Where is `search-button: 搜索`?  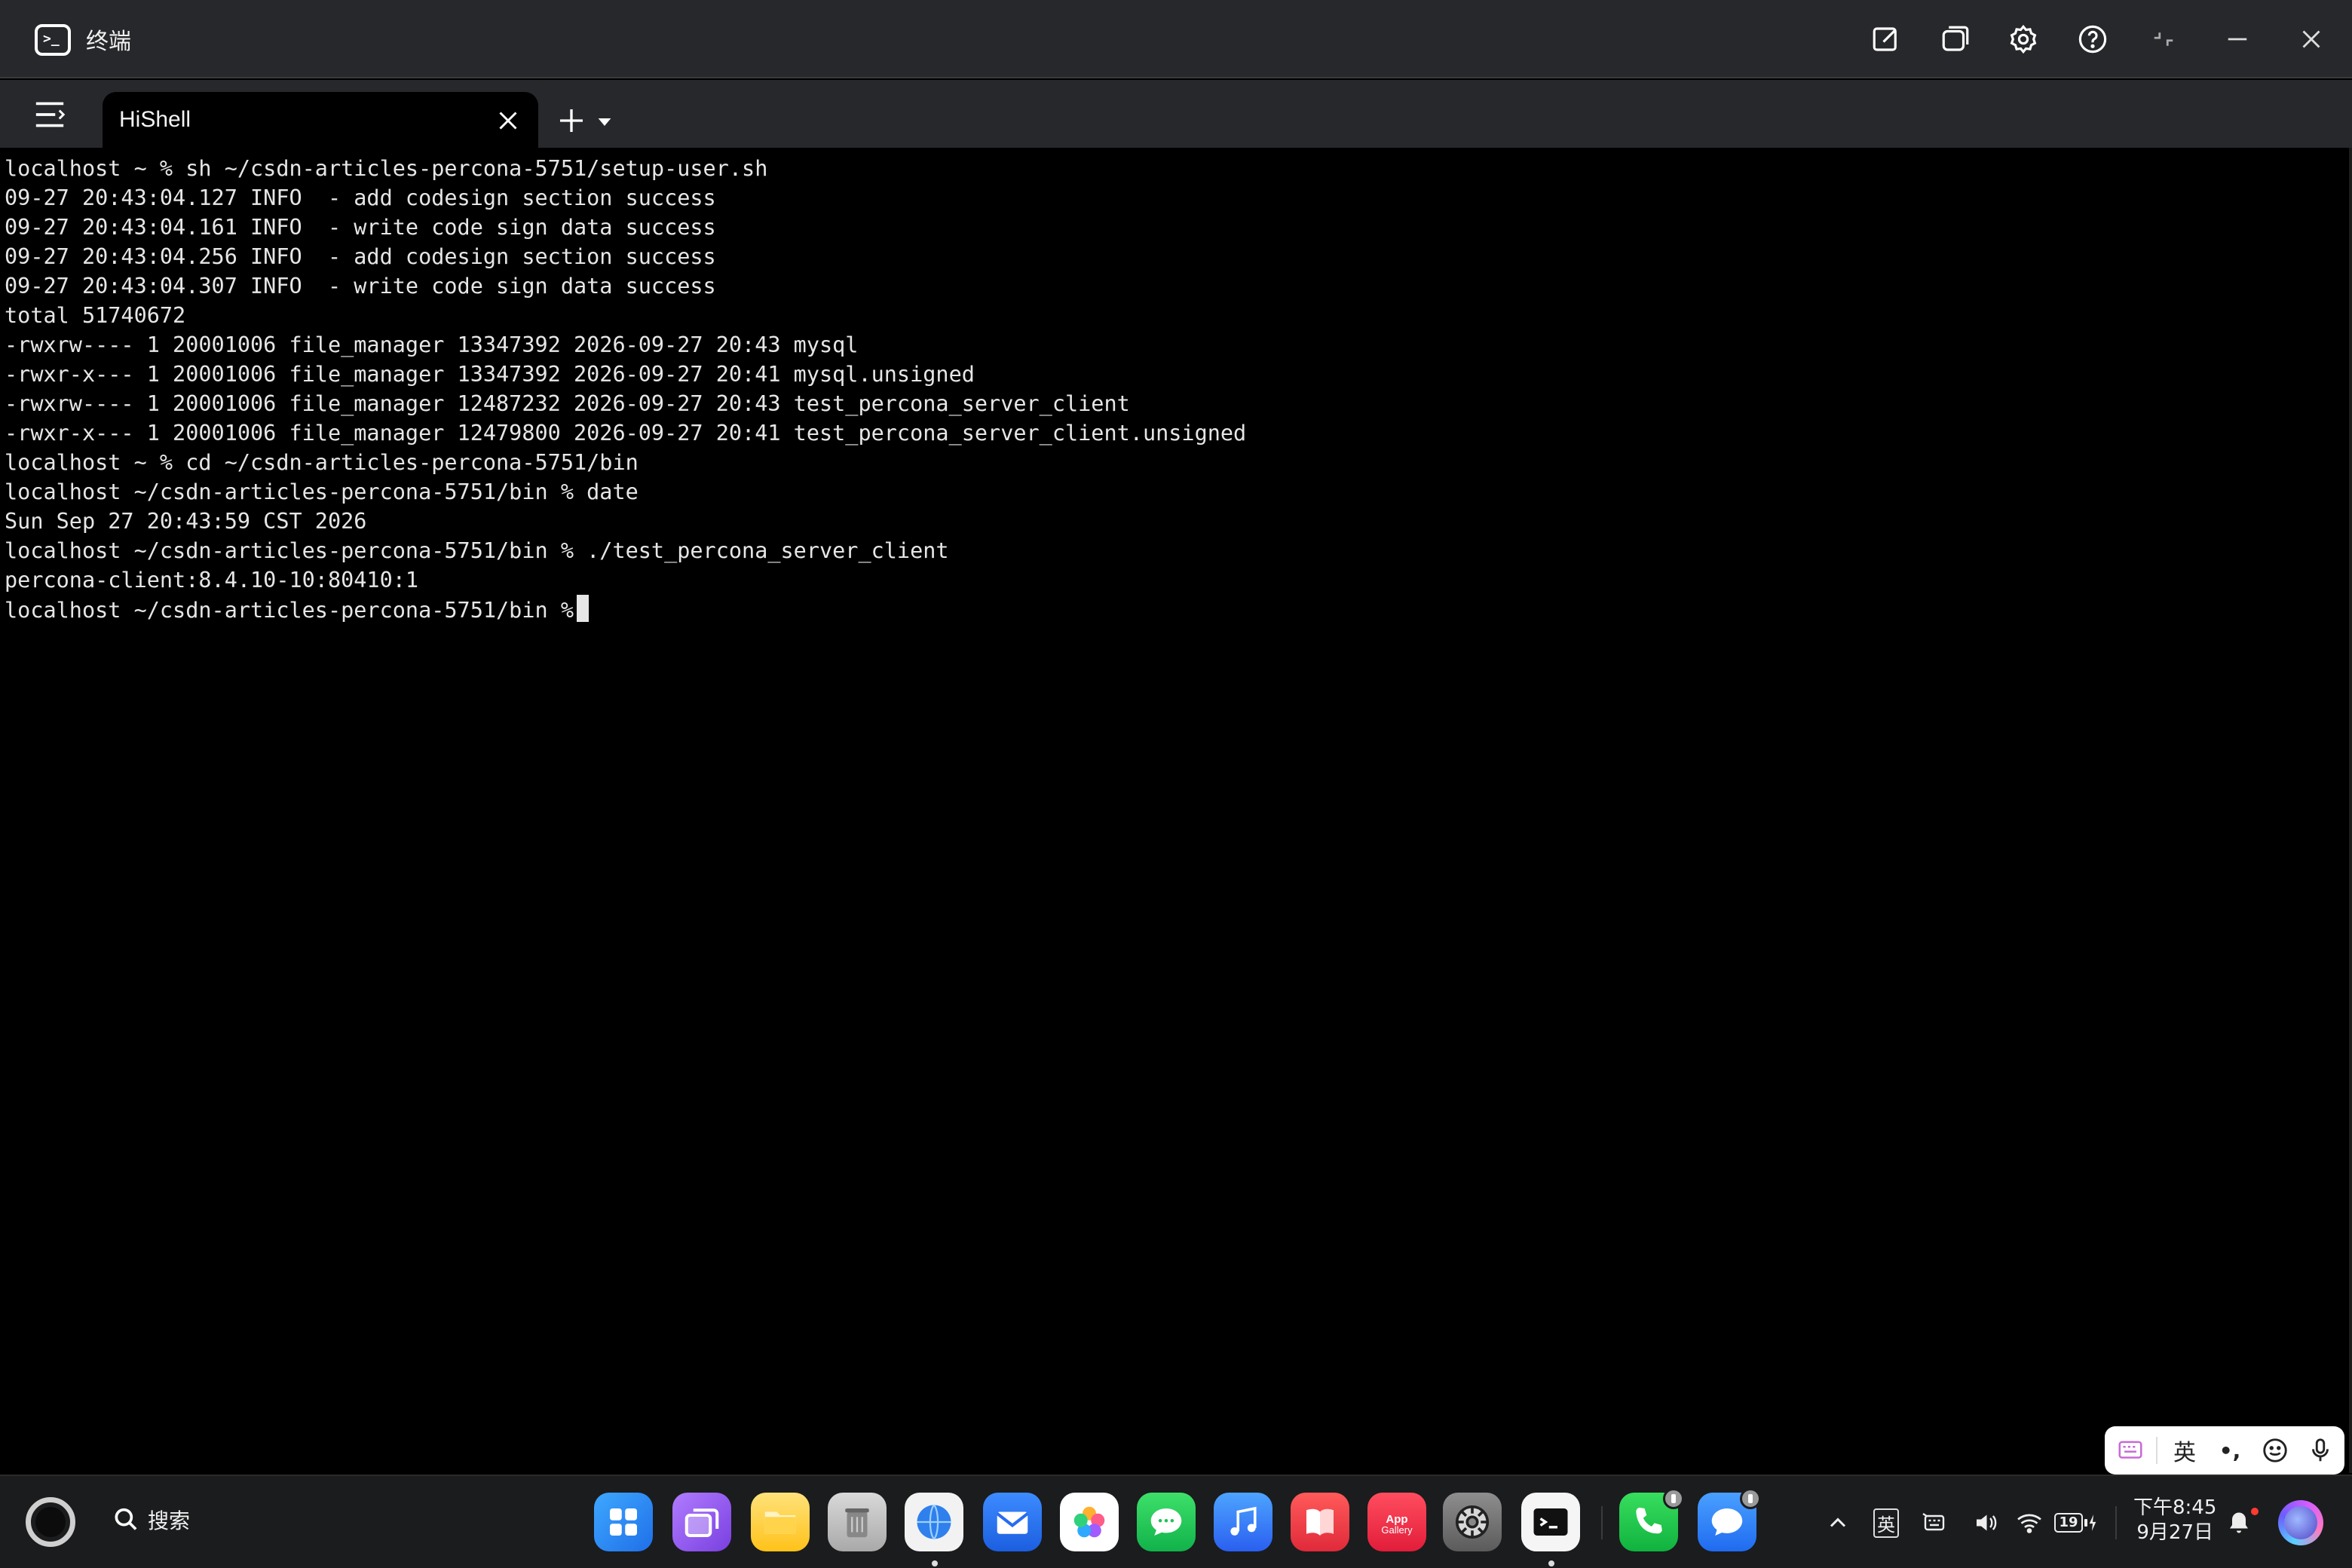 search-button: 搜索 is located at coordinates (150, 1520).